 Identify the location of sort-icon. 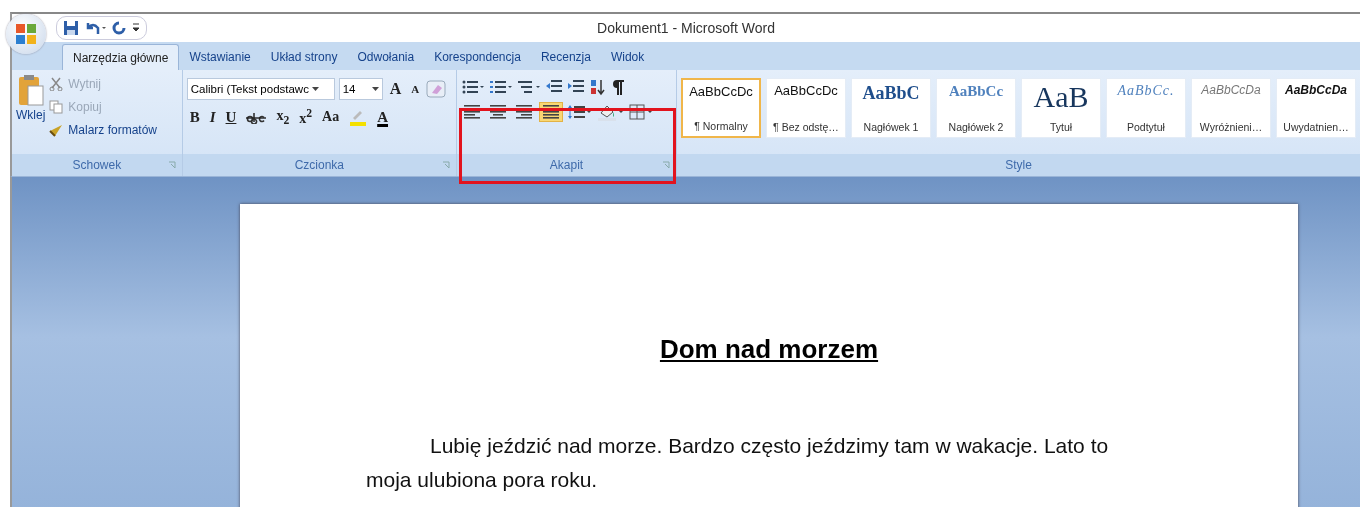
(597, 87).